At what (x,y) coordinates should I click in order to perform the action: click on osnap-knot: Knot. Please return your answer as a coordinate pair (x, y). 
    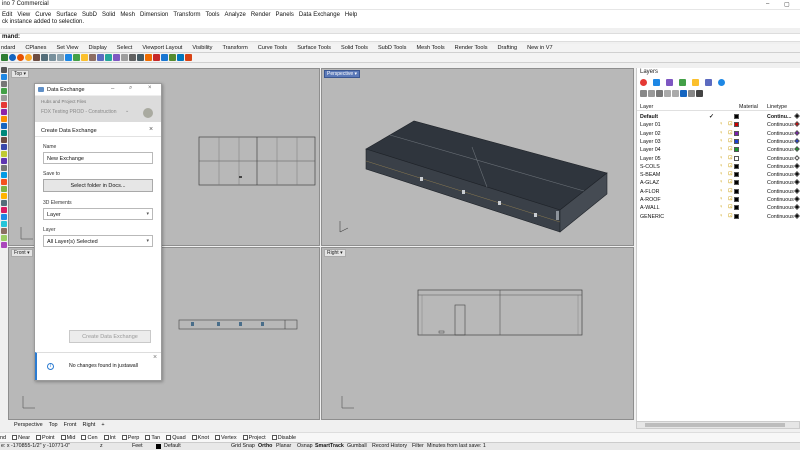
    Looking at the image, I should click on (201, 438).